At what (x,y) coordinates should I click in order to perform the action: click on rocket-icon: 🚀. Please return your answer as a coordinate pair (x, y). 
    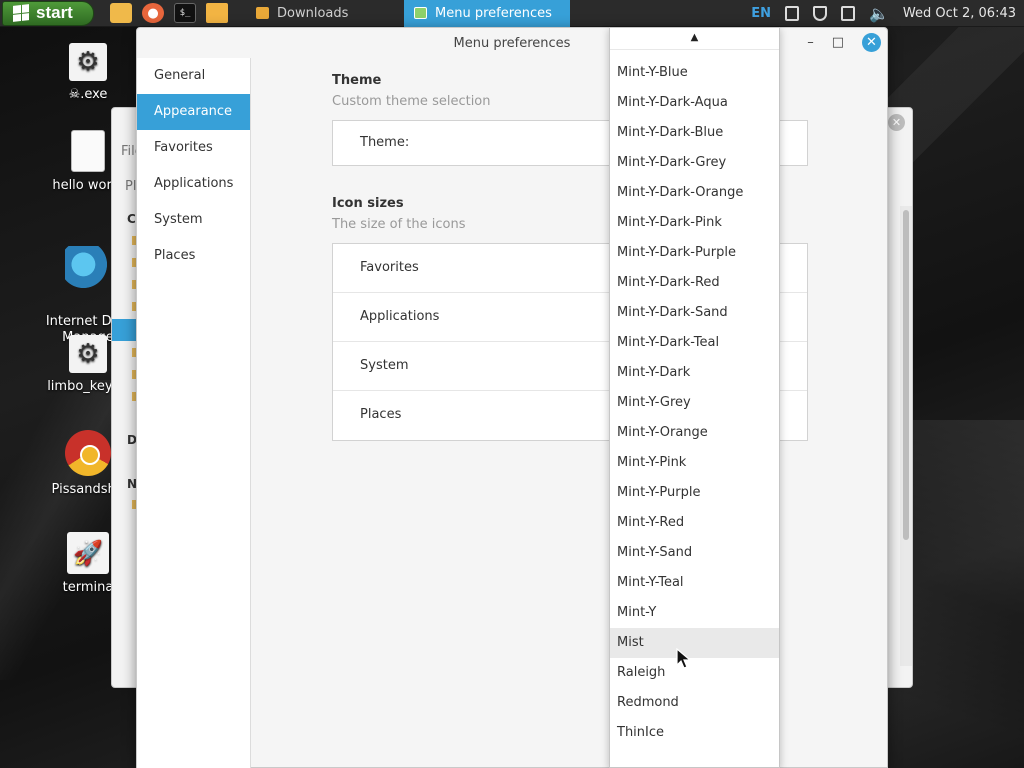
    Looking at the image, I should click on (88, 553).